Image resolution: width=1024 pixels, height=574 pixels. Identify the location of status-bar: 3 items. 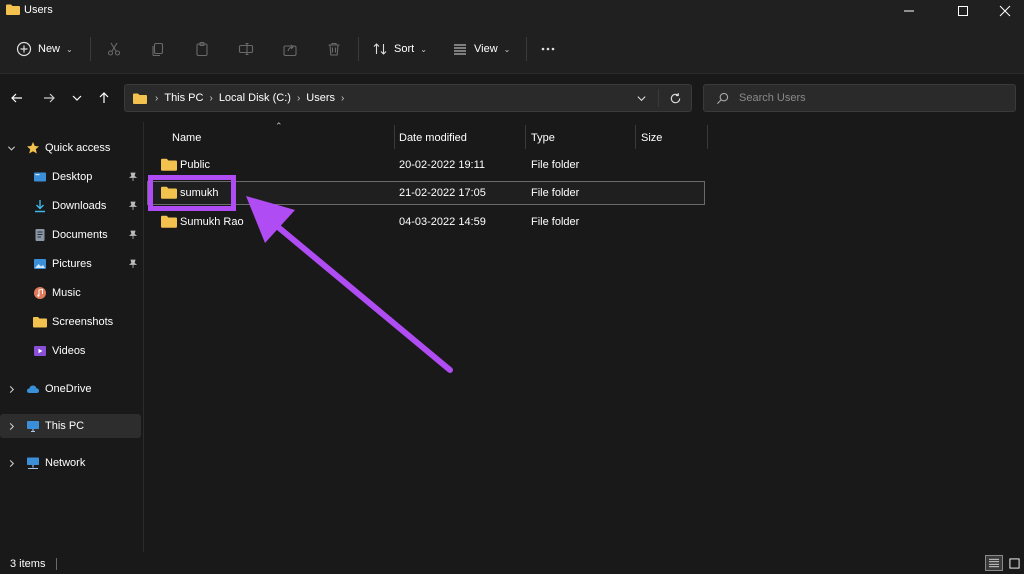
(512, 563).